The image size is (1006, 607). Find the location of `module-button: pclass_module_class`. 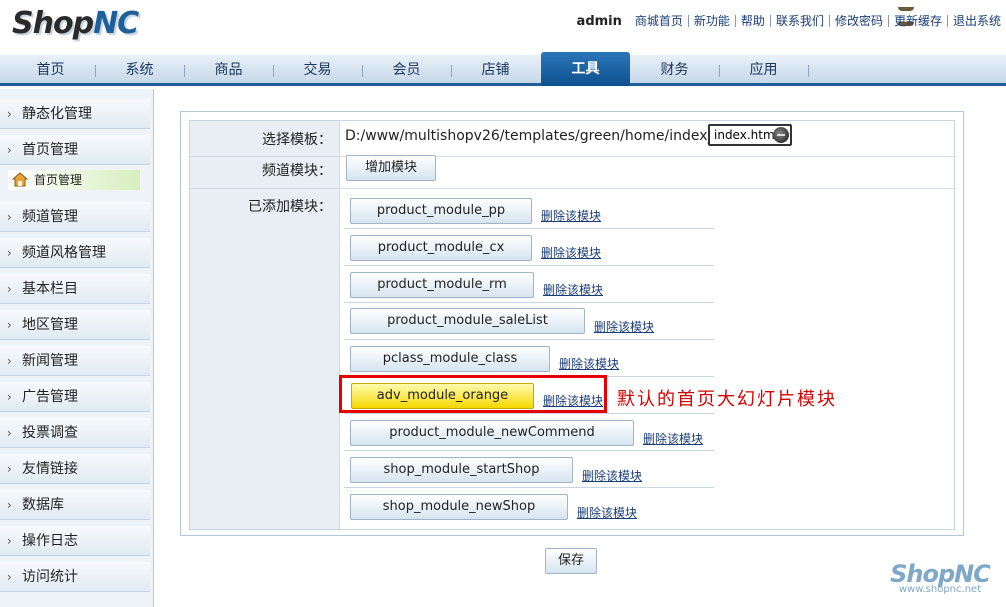

module-button: pclass_module_class is located at coordinates (450, 359).